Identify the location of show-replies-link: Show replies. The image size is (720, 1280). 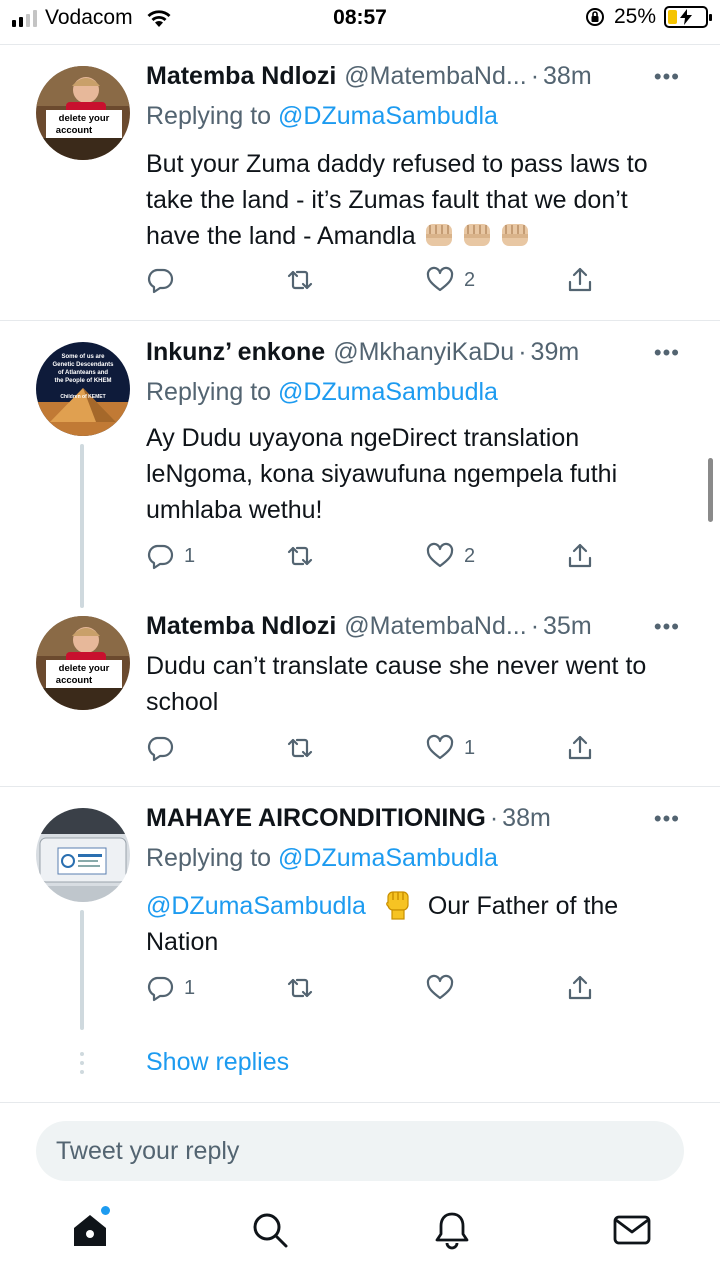
(217, 1062).